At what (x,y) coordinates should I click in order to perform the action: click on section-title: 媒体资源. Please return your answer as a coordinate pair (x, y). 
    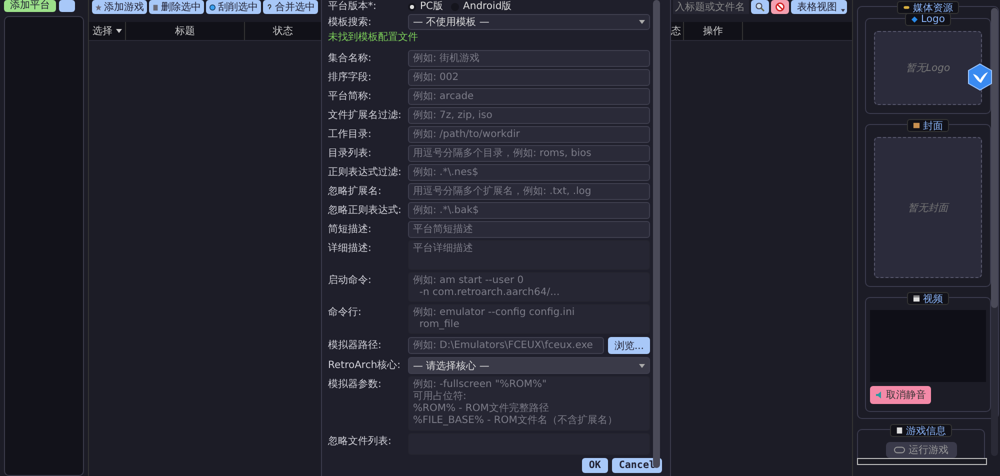
    Looking at the image, I should click on (928, 7).